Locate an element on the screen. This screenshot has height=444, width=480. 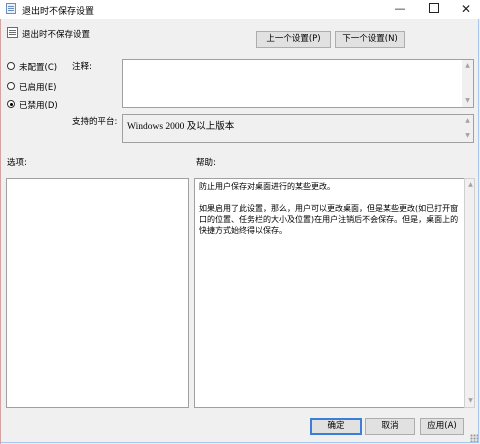
radio-label: 未配置(C) is located at coordinates (38, 68).